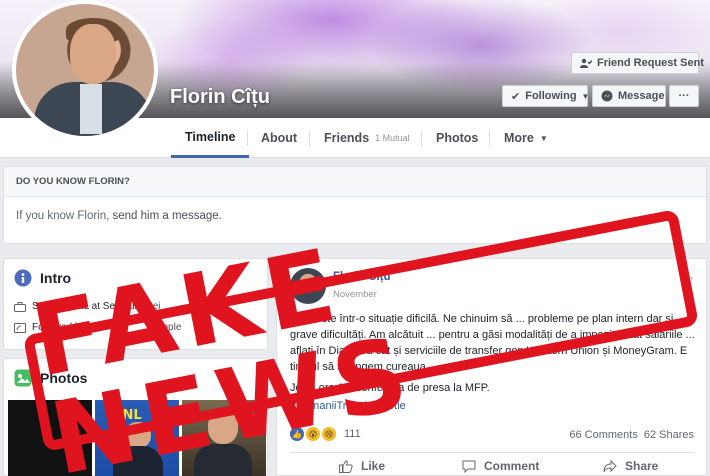  Describe the element at coordinates (669, 435) in the screenshot. I see `shares-count: 62 Shares` at that location.